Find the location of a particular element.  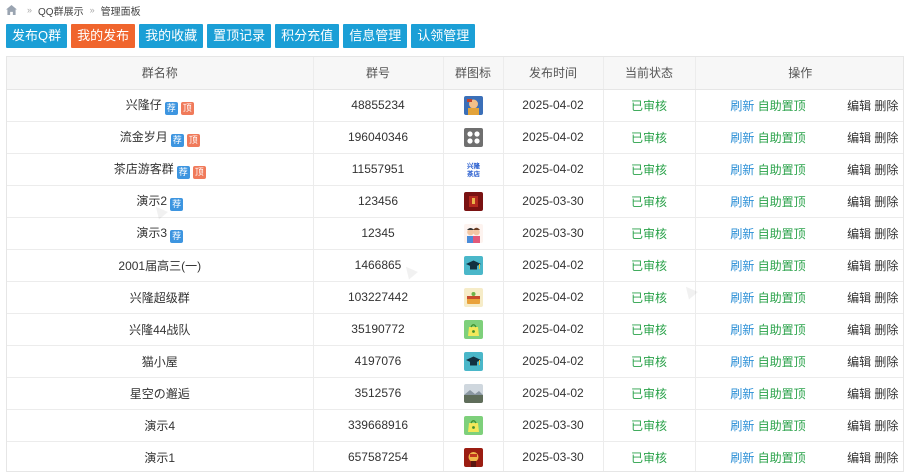

column-header-name: 群名称 is located at coordinates (160, 73).